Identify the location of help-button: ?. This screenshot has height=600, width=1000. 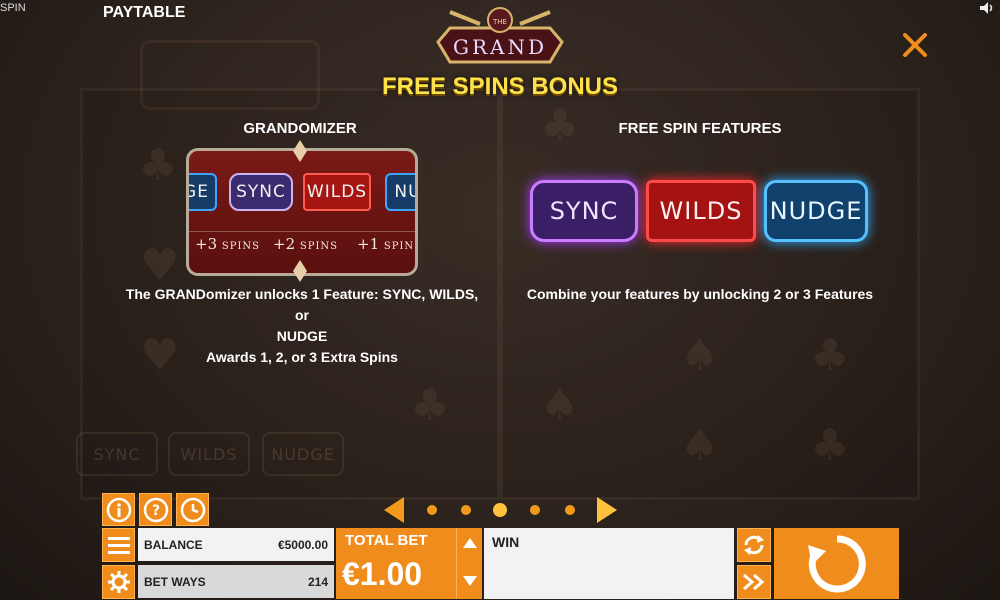
(155, 509).